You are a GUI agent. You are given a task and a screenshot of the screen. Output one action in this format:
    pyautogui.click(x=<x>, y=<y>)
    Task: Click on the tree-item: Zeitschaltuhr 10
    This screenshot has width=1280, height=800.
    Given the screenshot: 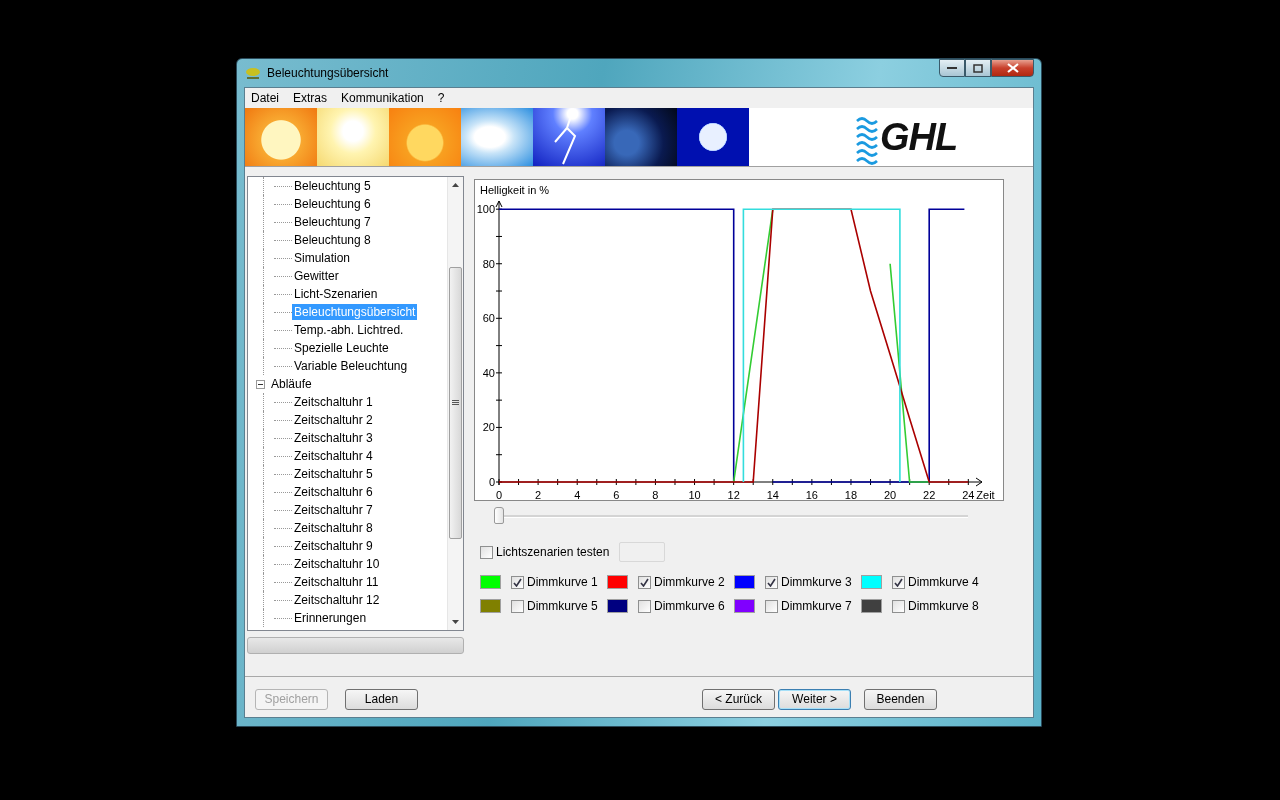 What is the action you would take?
    pyautogui.click(x=337, y=564)
    